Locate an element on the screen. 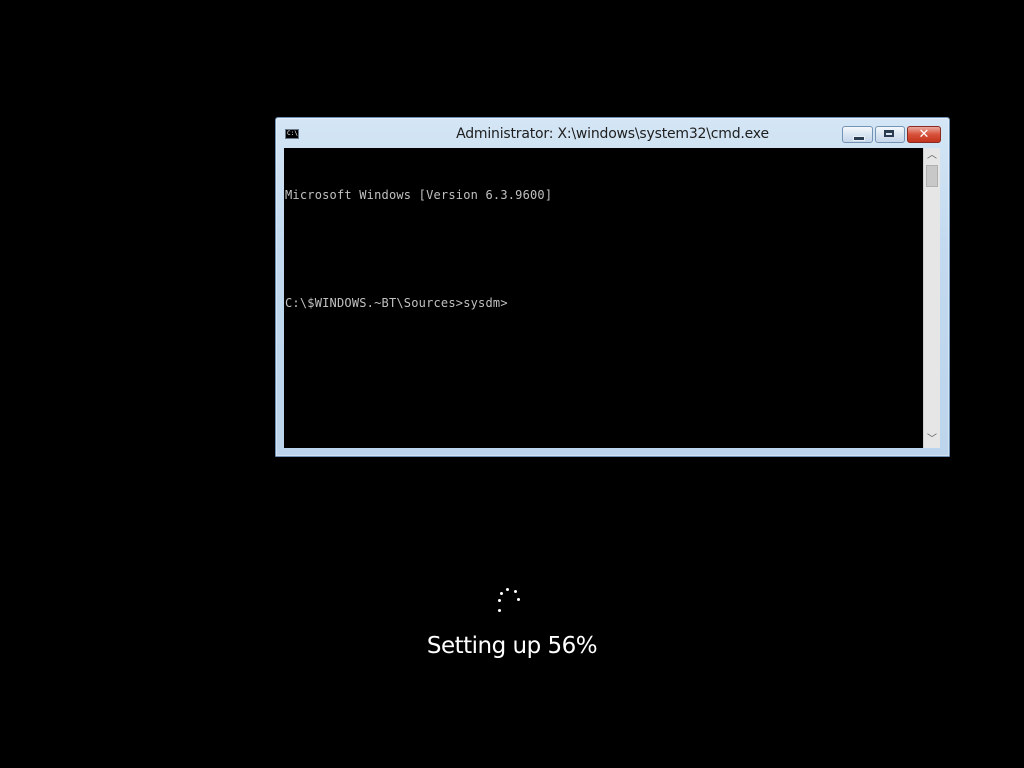  maximize-icon is located at coordinates (889, 133).